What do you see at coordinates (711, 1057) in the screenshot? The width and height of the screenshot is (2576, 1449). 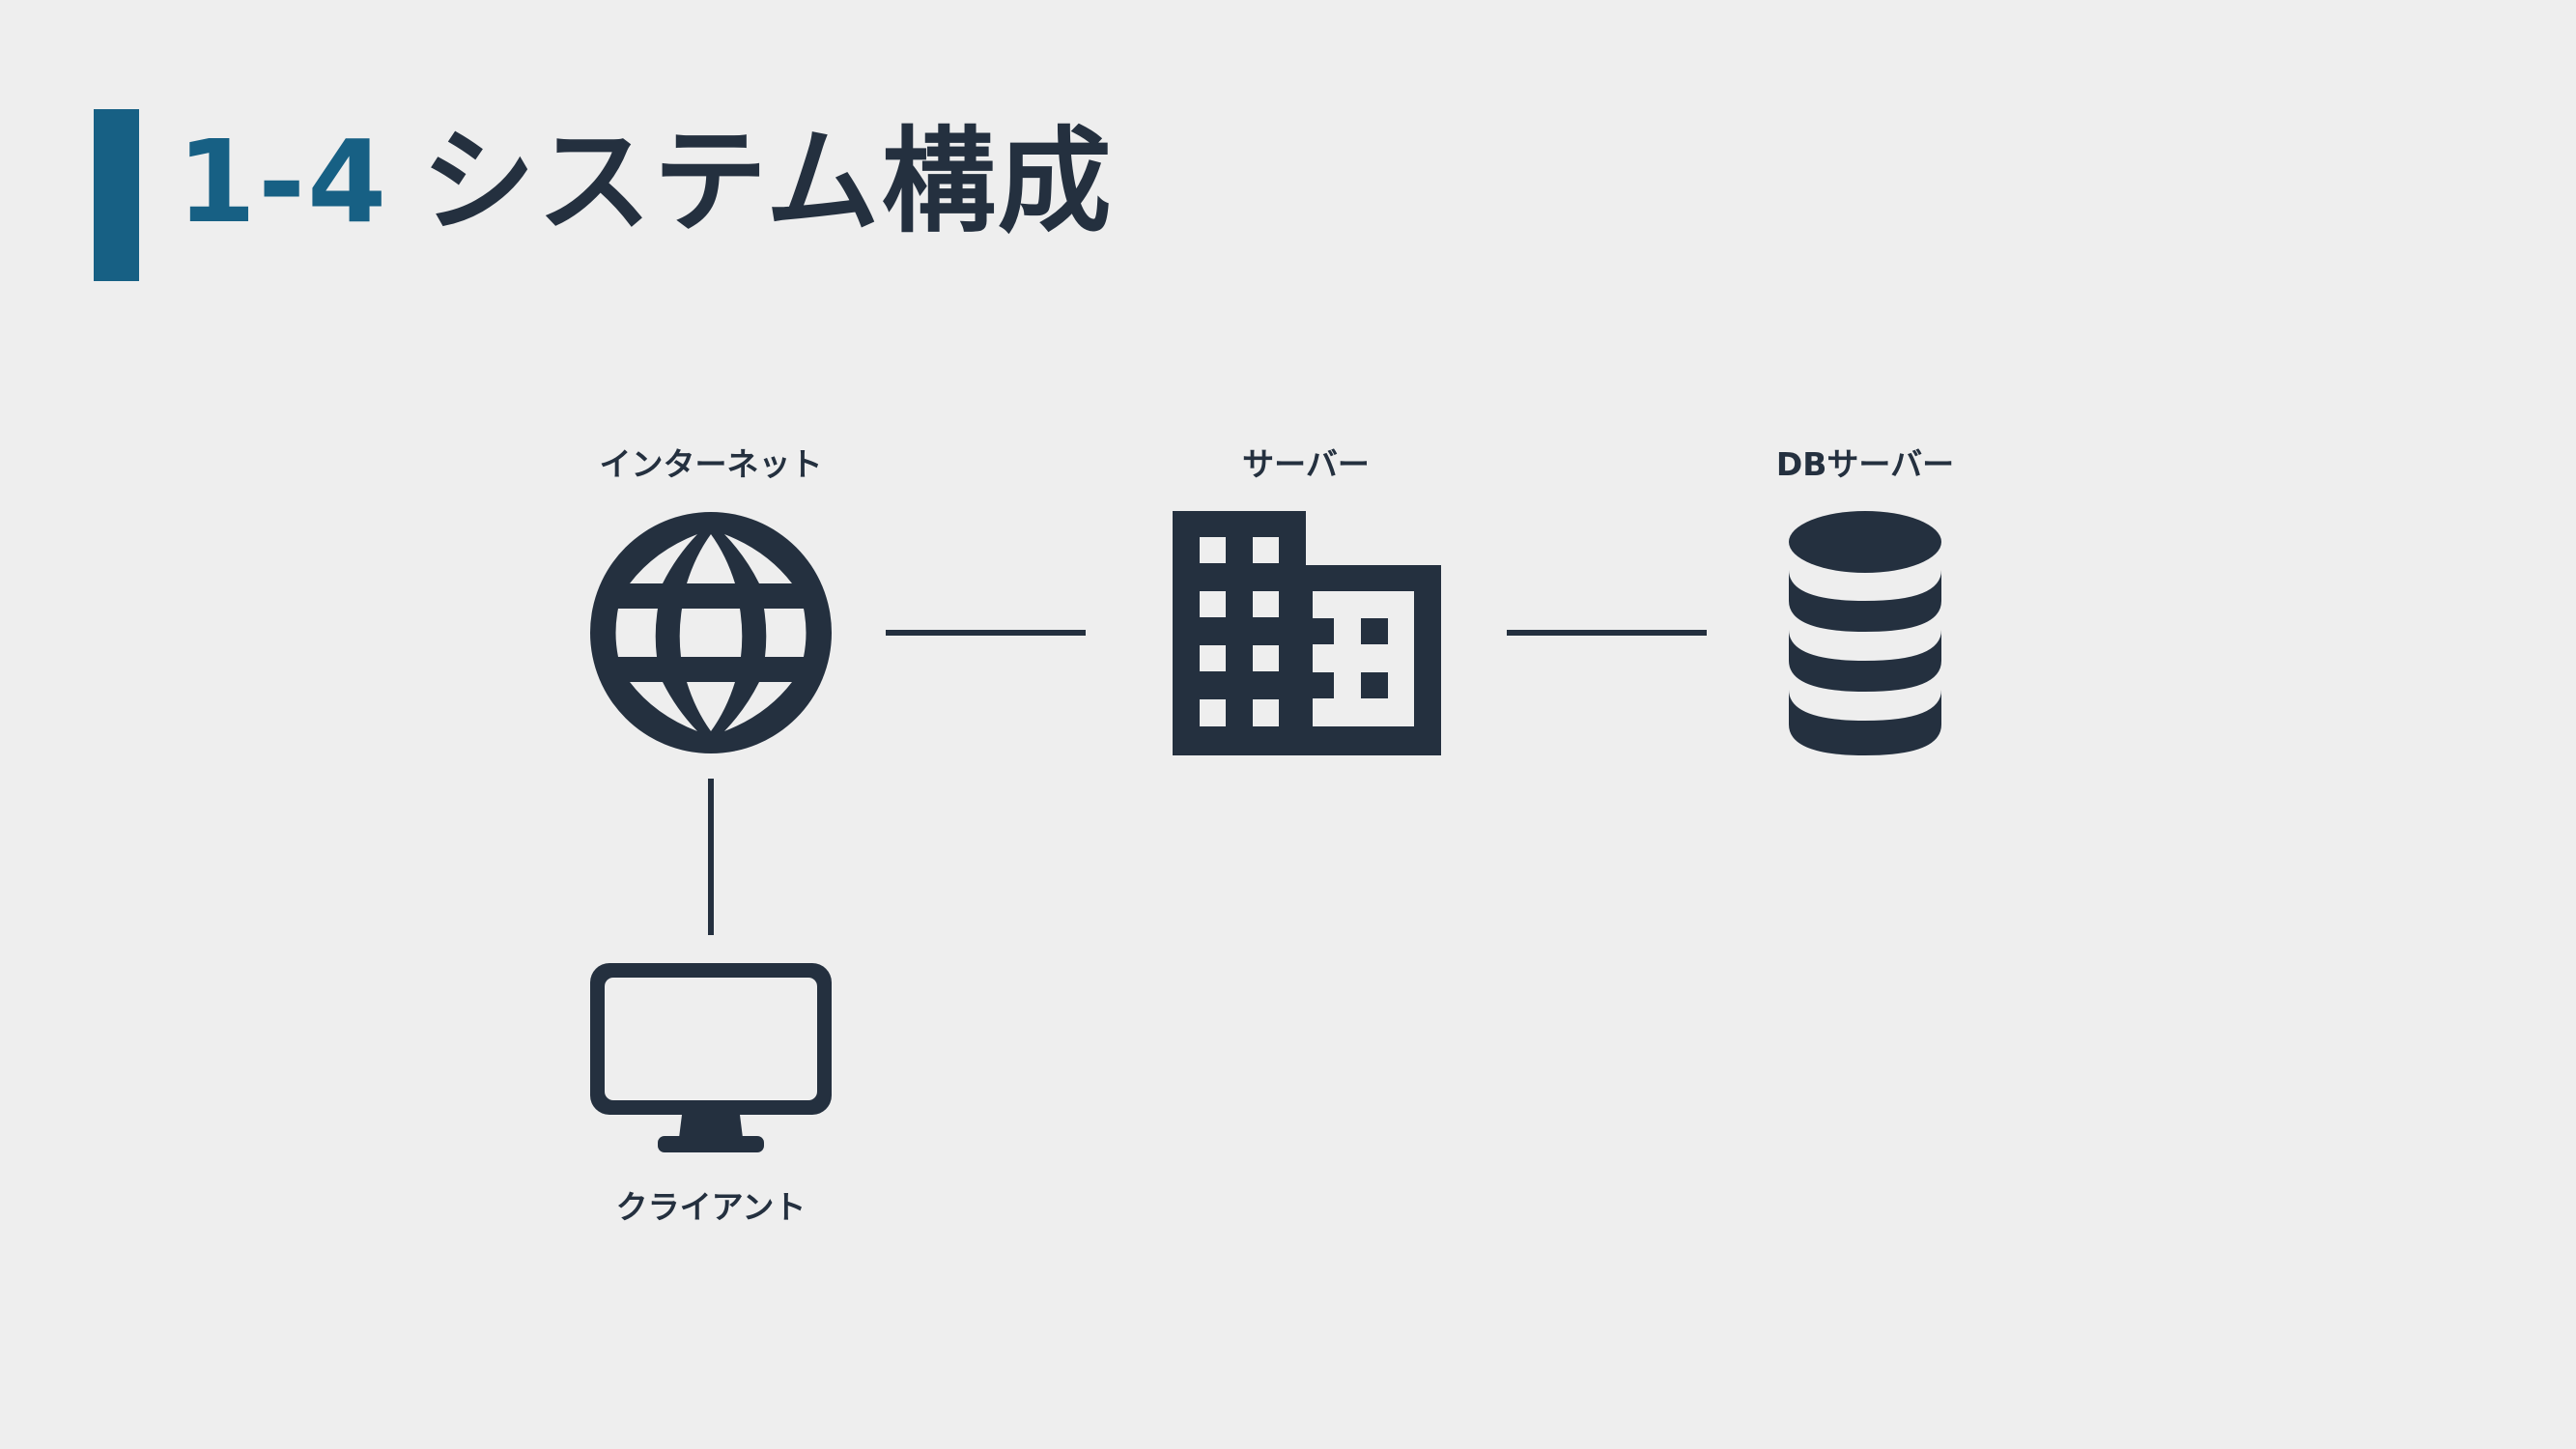 I see `monitor-icon` at bounding box center [711, 1057].